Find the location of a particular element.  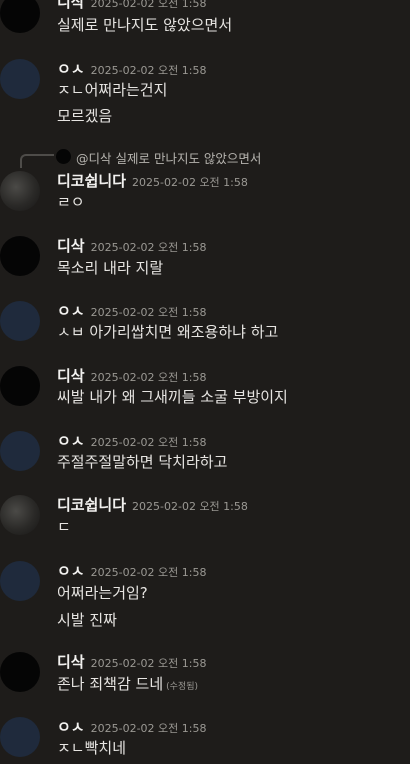

message-text: ㅈㄴ어쩌라는건지 is located at coordinates (112, 90).